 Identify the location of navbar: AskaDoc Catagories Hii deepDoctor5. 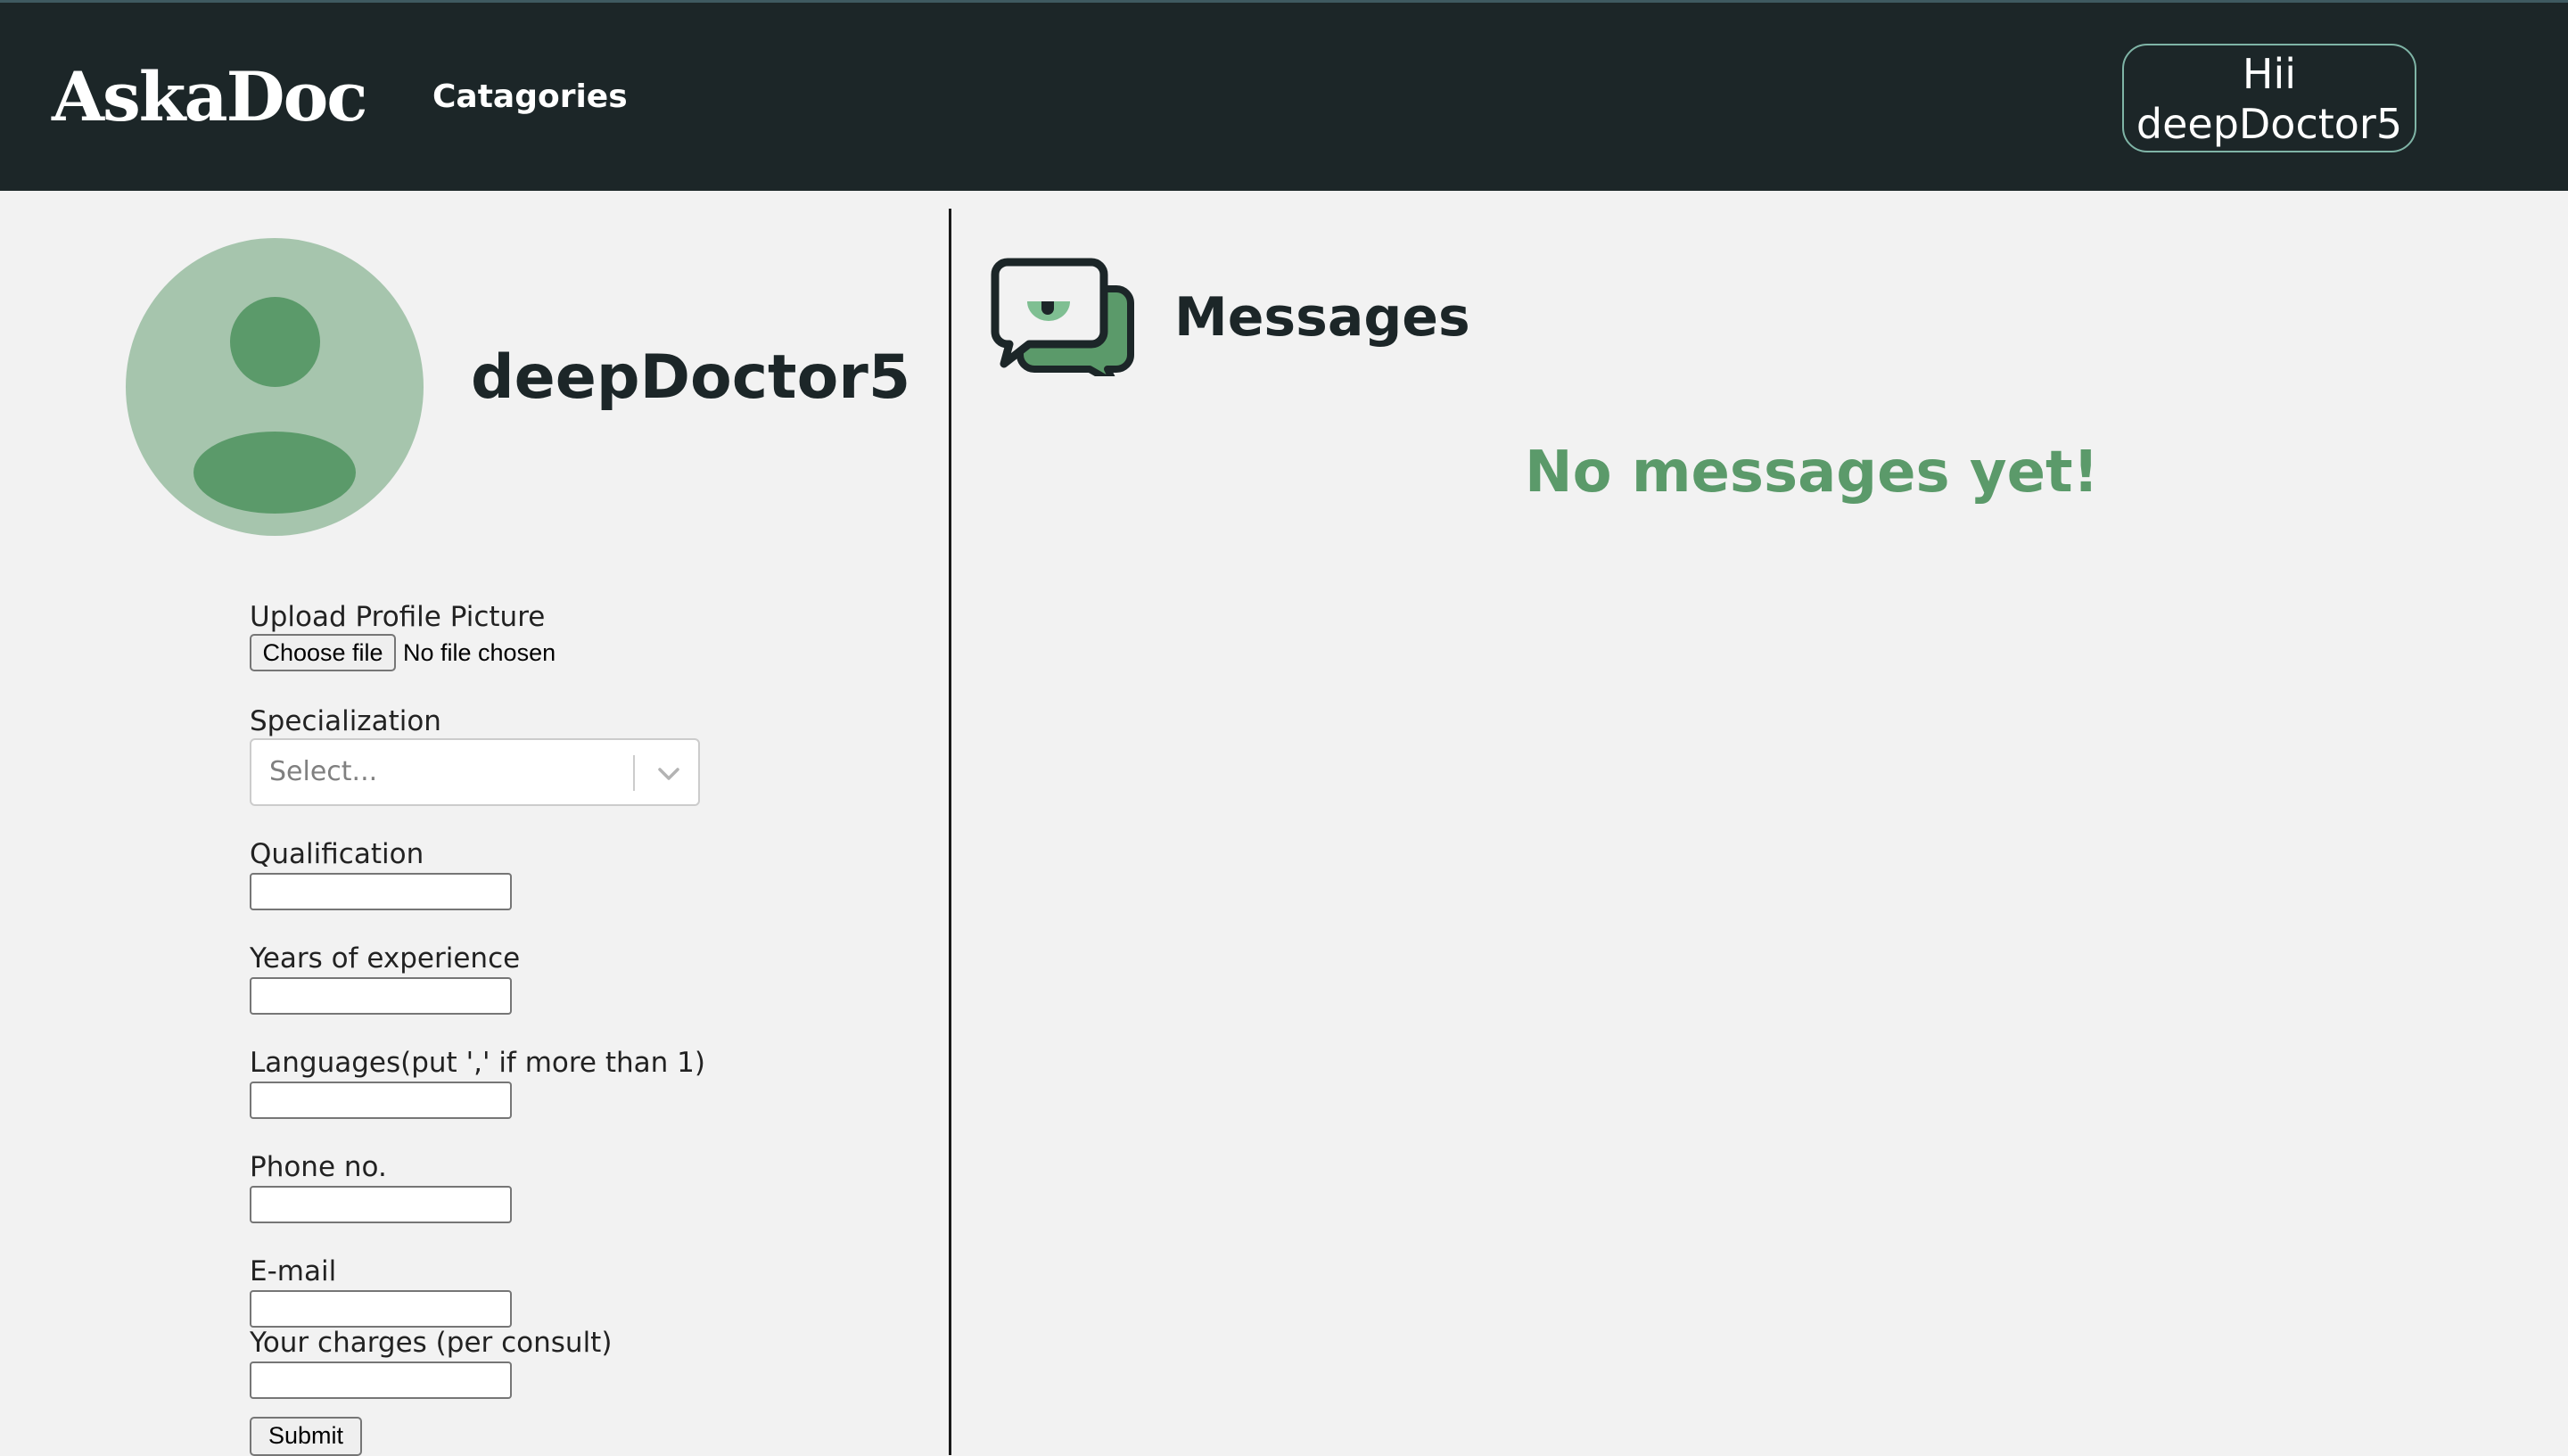
(1284, 95).